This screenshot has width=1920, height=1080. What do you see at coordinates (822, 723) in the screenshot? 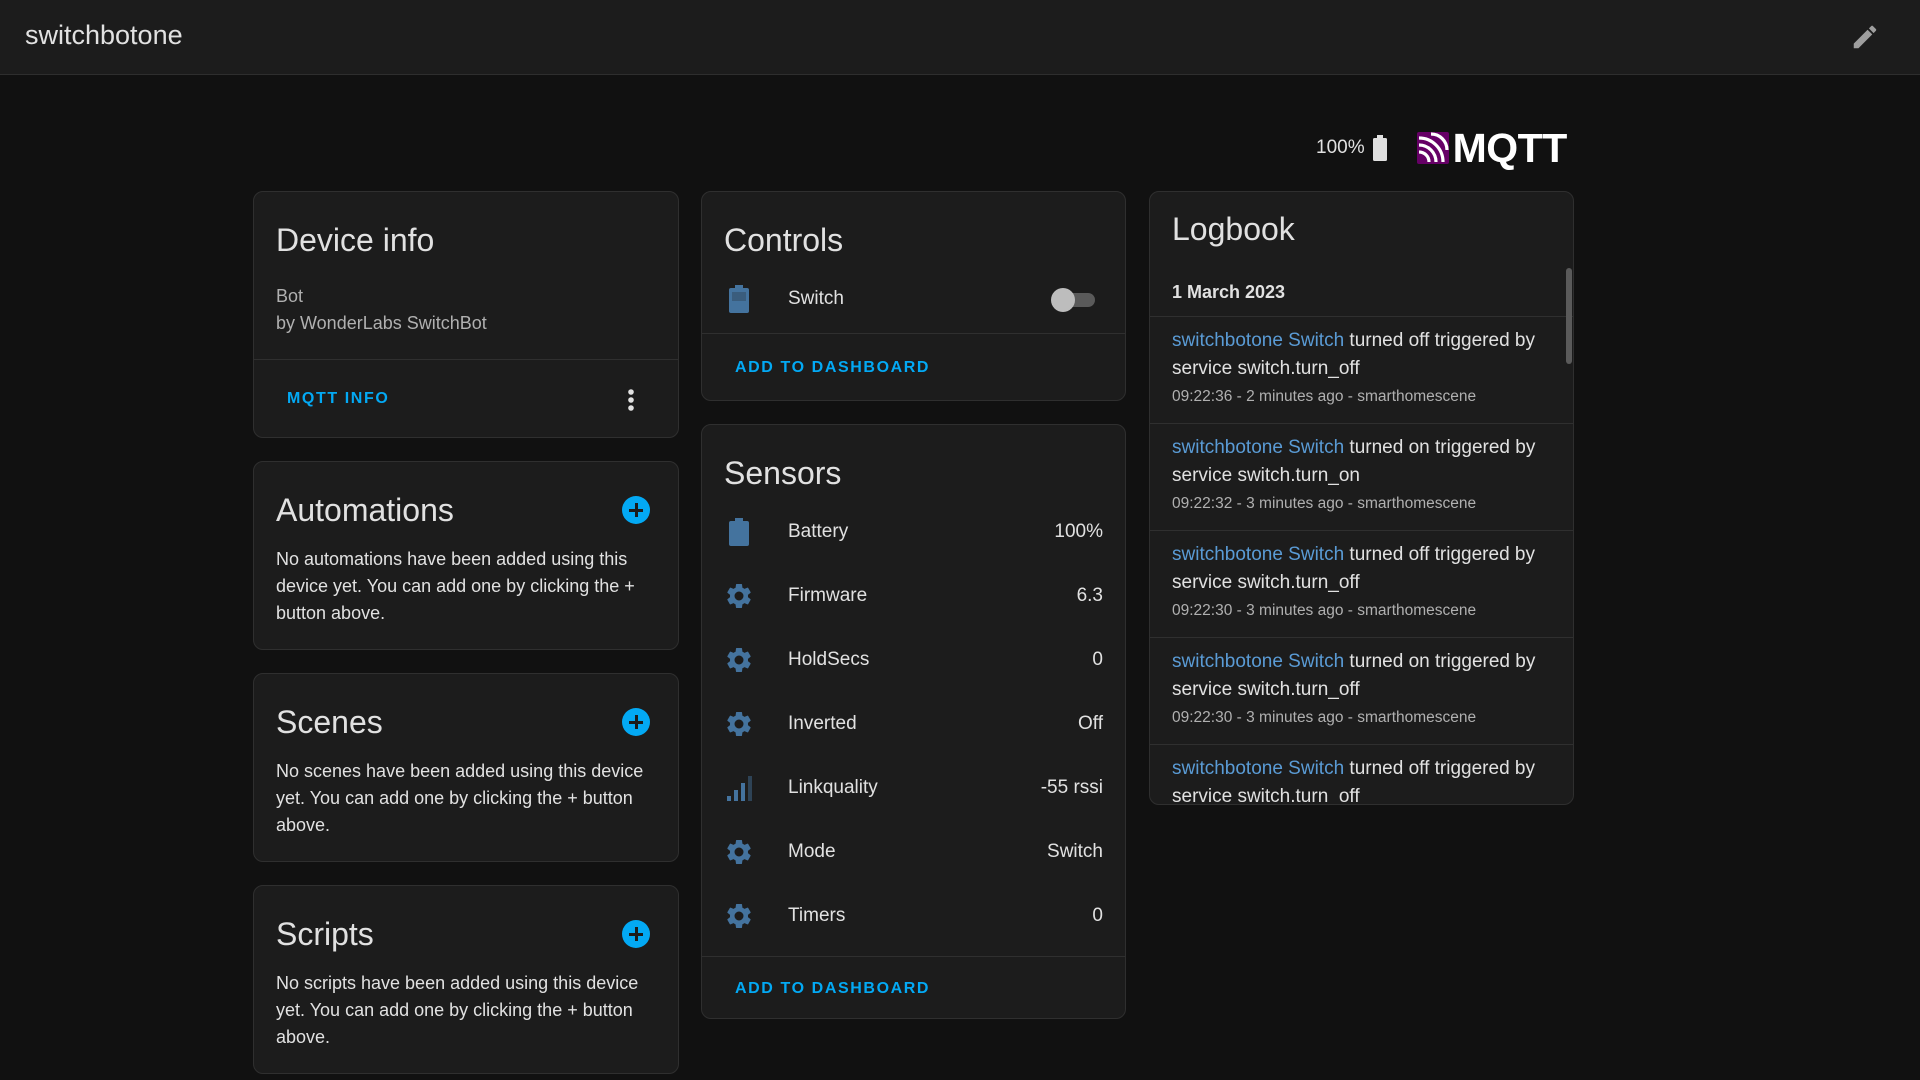
I see `sensor-label: Inverted` at bounding box center [822, 723].